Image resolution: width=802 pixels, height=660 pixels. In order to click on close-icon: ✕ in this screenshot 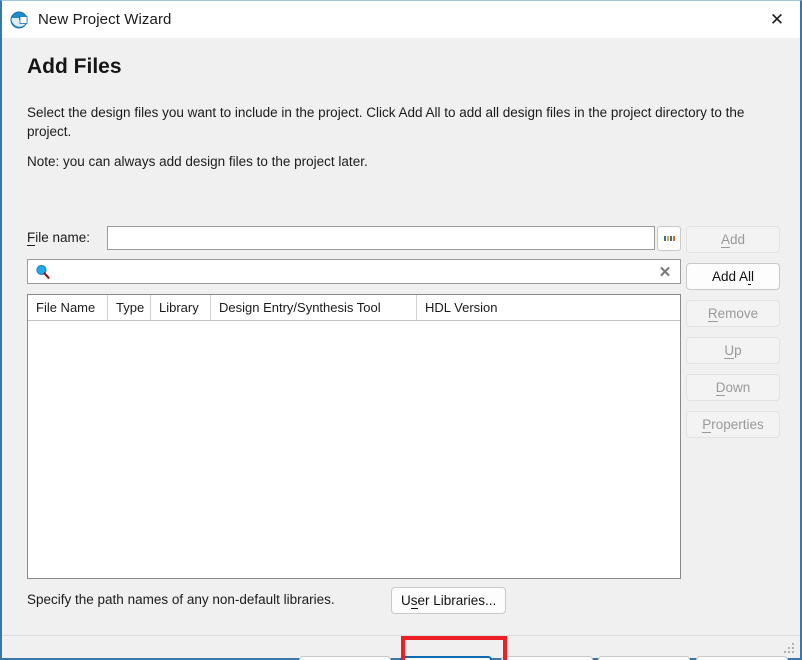, I will do `click(777, 19)`.